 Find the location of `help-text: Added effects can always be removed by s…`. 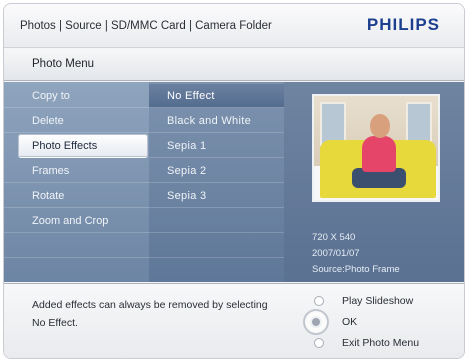

help-text: Added effects can always be removed by s… is located at coordinates (150, 314).